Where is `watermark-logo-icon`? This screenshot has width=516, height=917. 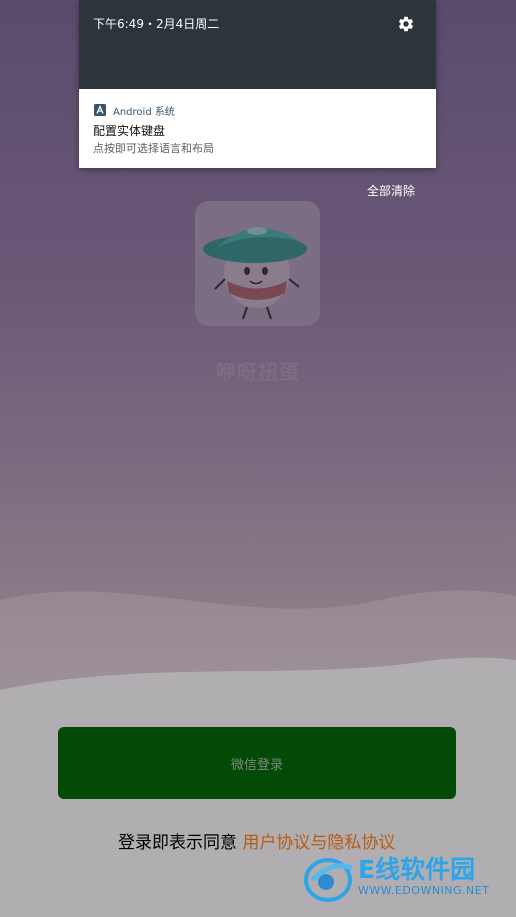 watermark-logo-icon is located at coordinates (328, 880).